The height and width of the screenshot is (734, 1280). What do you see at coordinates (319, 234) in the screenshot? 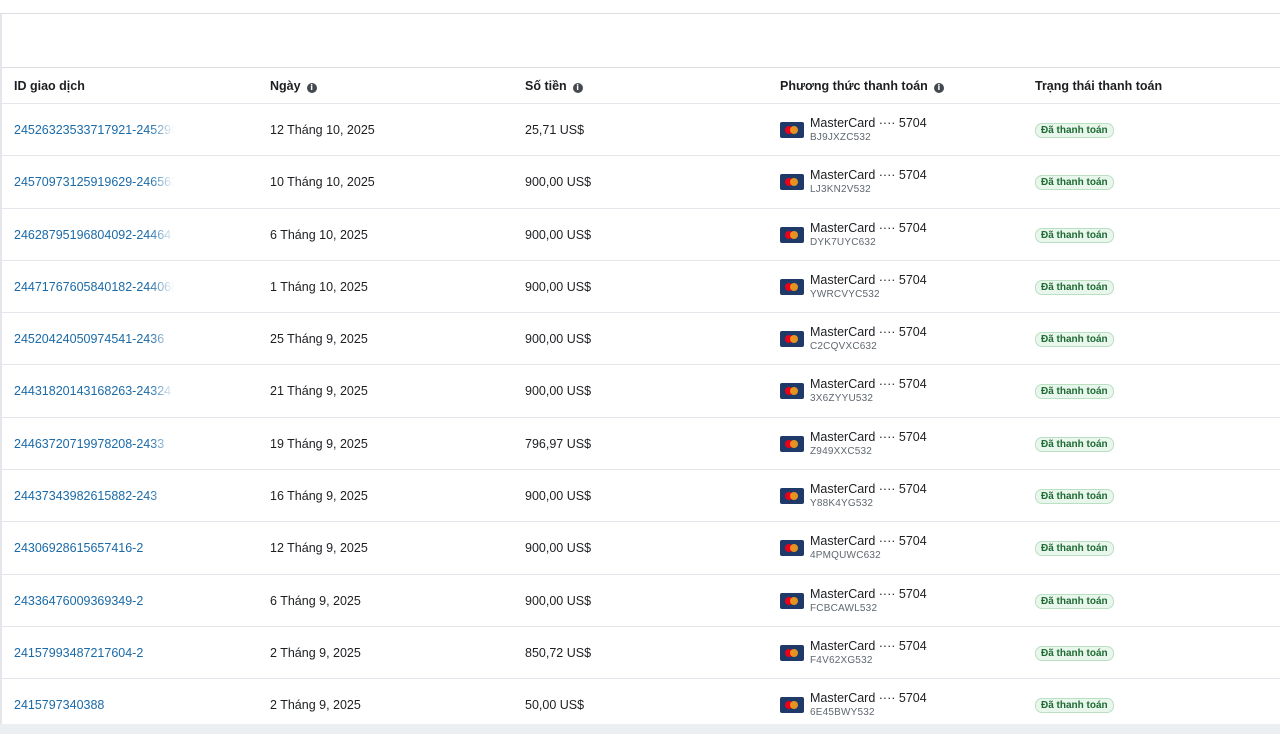
I see `date-cell: 6 Tháng 10, 2025` at bounding box center [319, 234].